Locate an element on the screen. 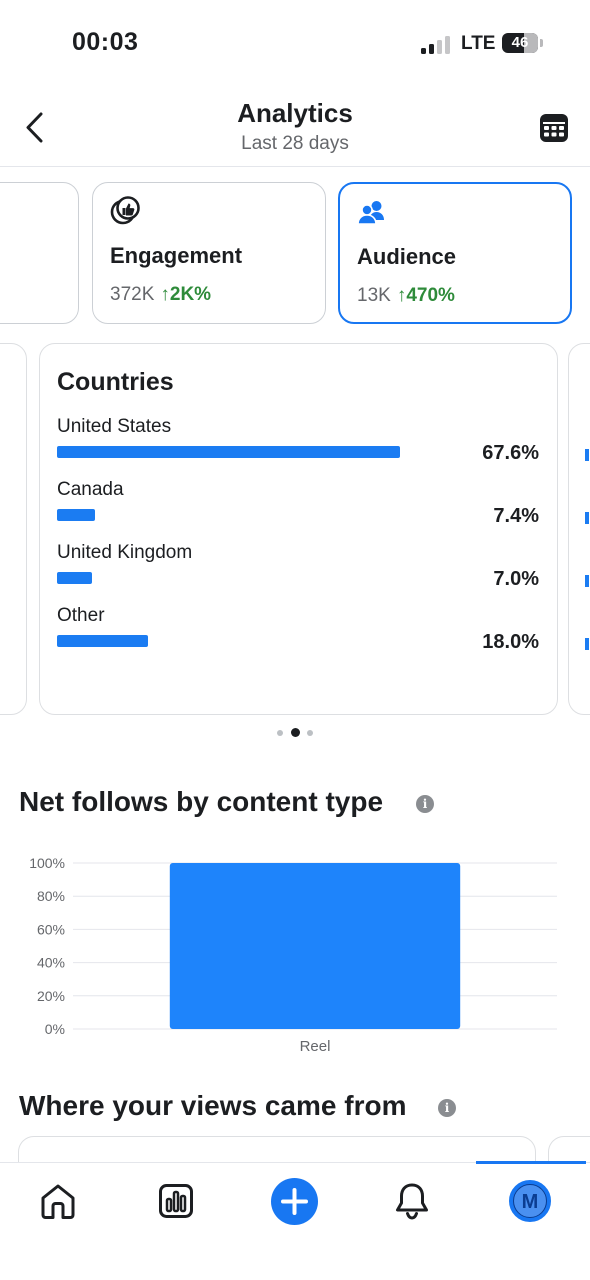  y-tick-label: 0% is located at coordinates (55, 1029).